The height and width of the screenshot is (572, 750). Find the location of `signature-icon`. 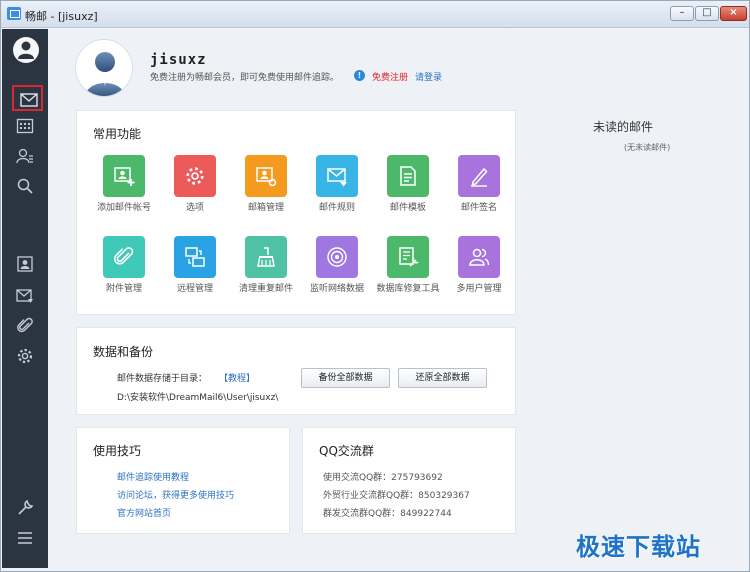

signature-icon is located at coordinates (479, 176).